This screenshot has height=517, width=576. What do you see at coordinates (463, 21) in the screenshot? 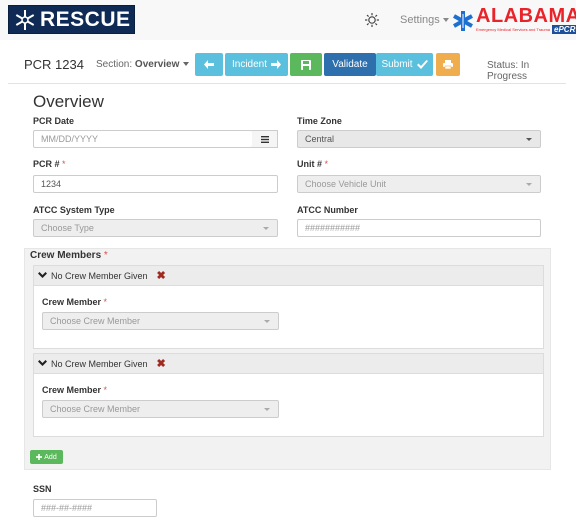
I see `star-of-life-brand-icon` at bounding box center [463, 21].